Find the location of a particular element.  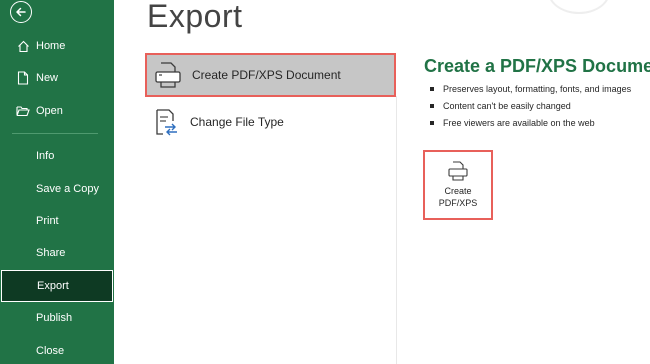

nav-new-label: New is located at coordinates (47, 78).